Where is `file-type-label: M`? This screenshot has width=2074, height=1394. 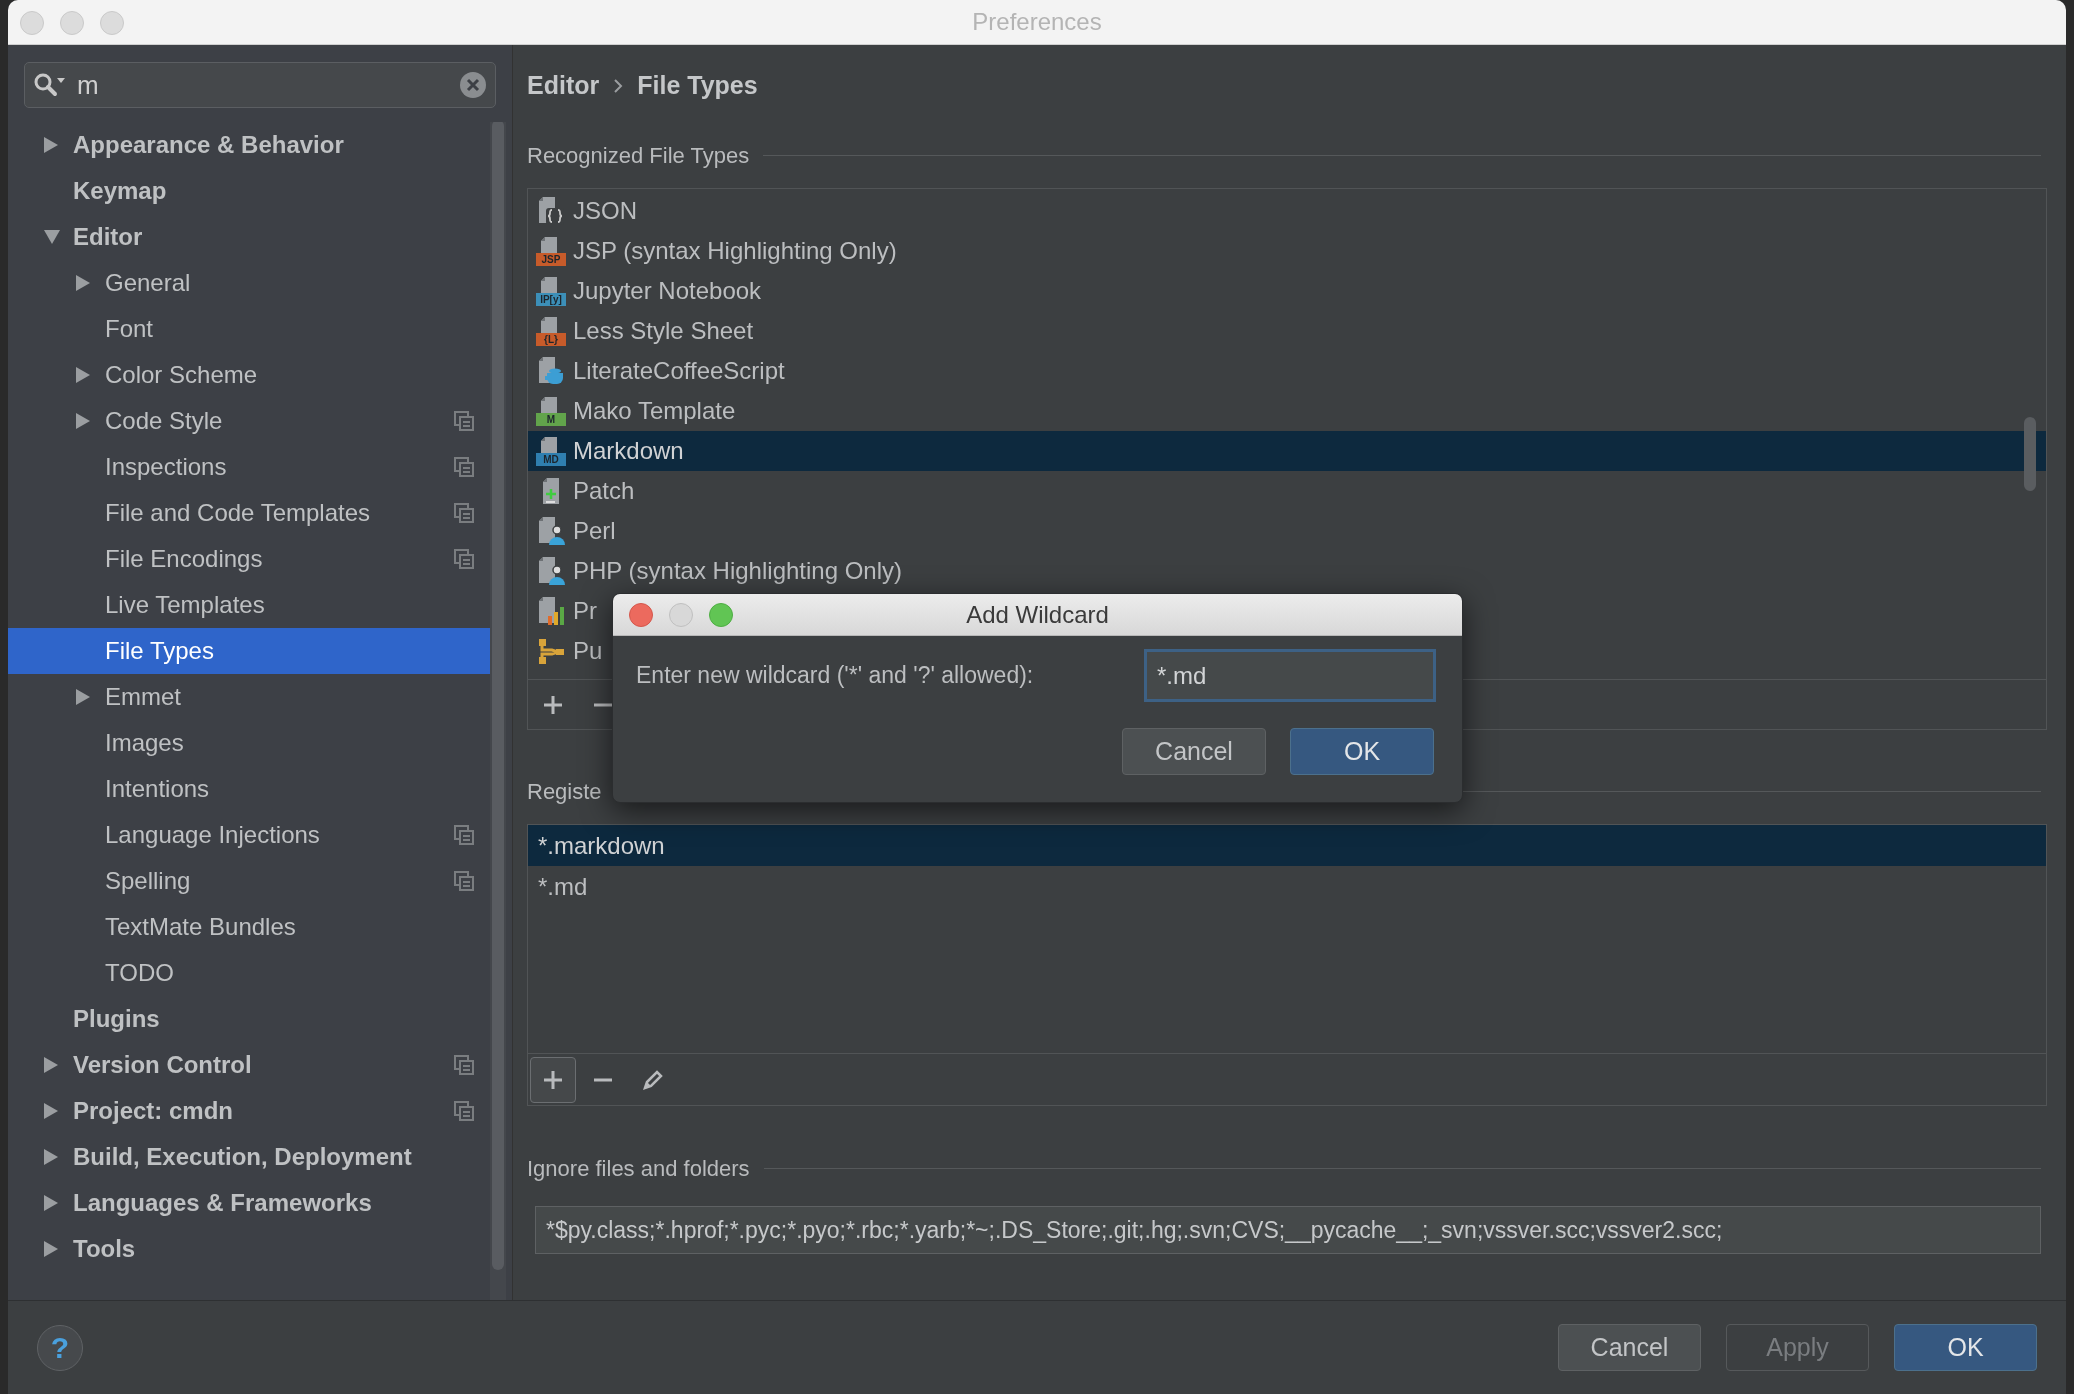 file-type-label: M is located at coordinates (551, 419).